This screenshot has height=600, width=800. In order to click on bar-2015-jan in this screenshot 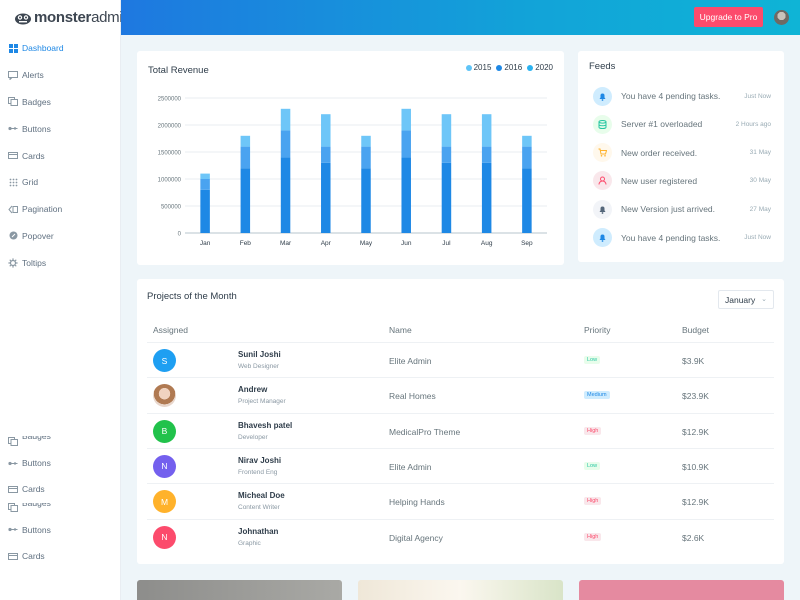, I will do `click(205, 211)`.